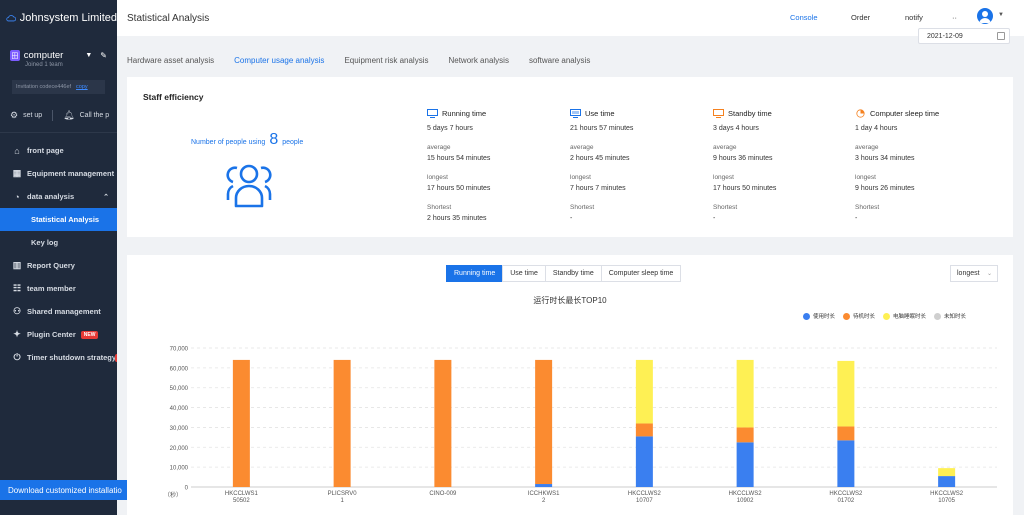 The image size is (1024, 515). I want to click on stat-longest: 7 hours 7 minutes, so click(598, 188).